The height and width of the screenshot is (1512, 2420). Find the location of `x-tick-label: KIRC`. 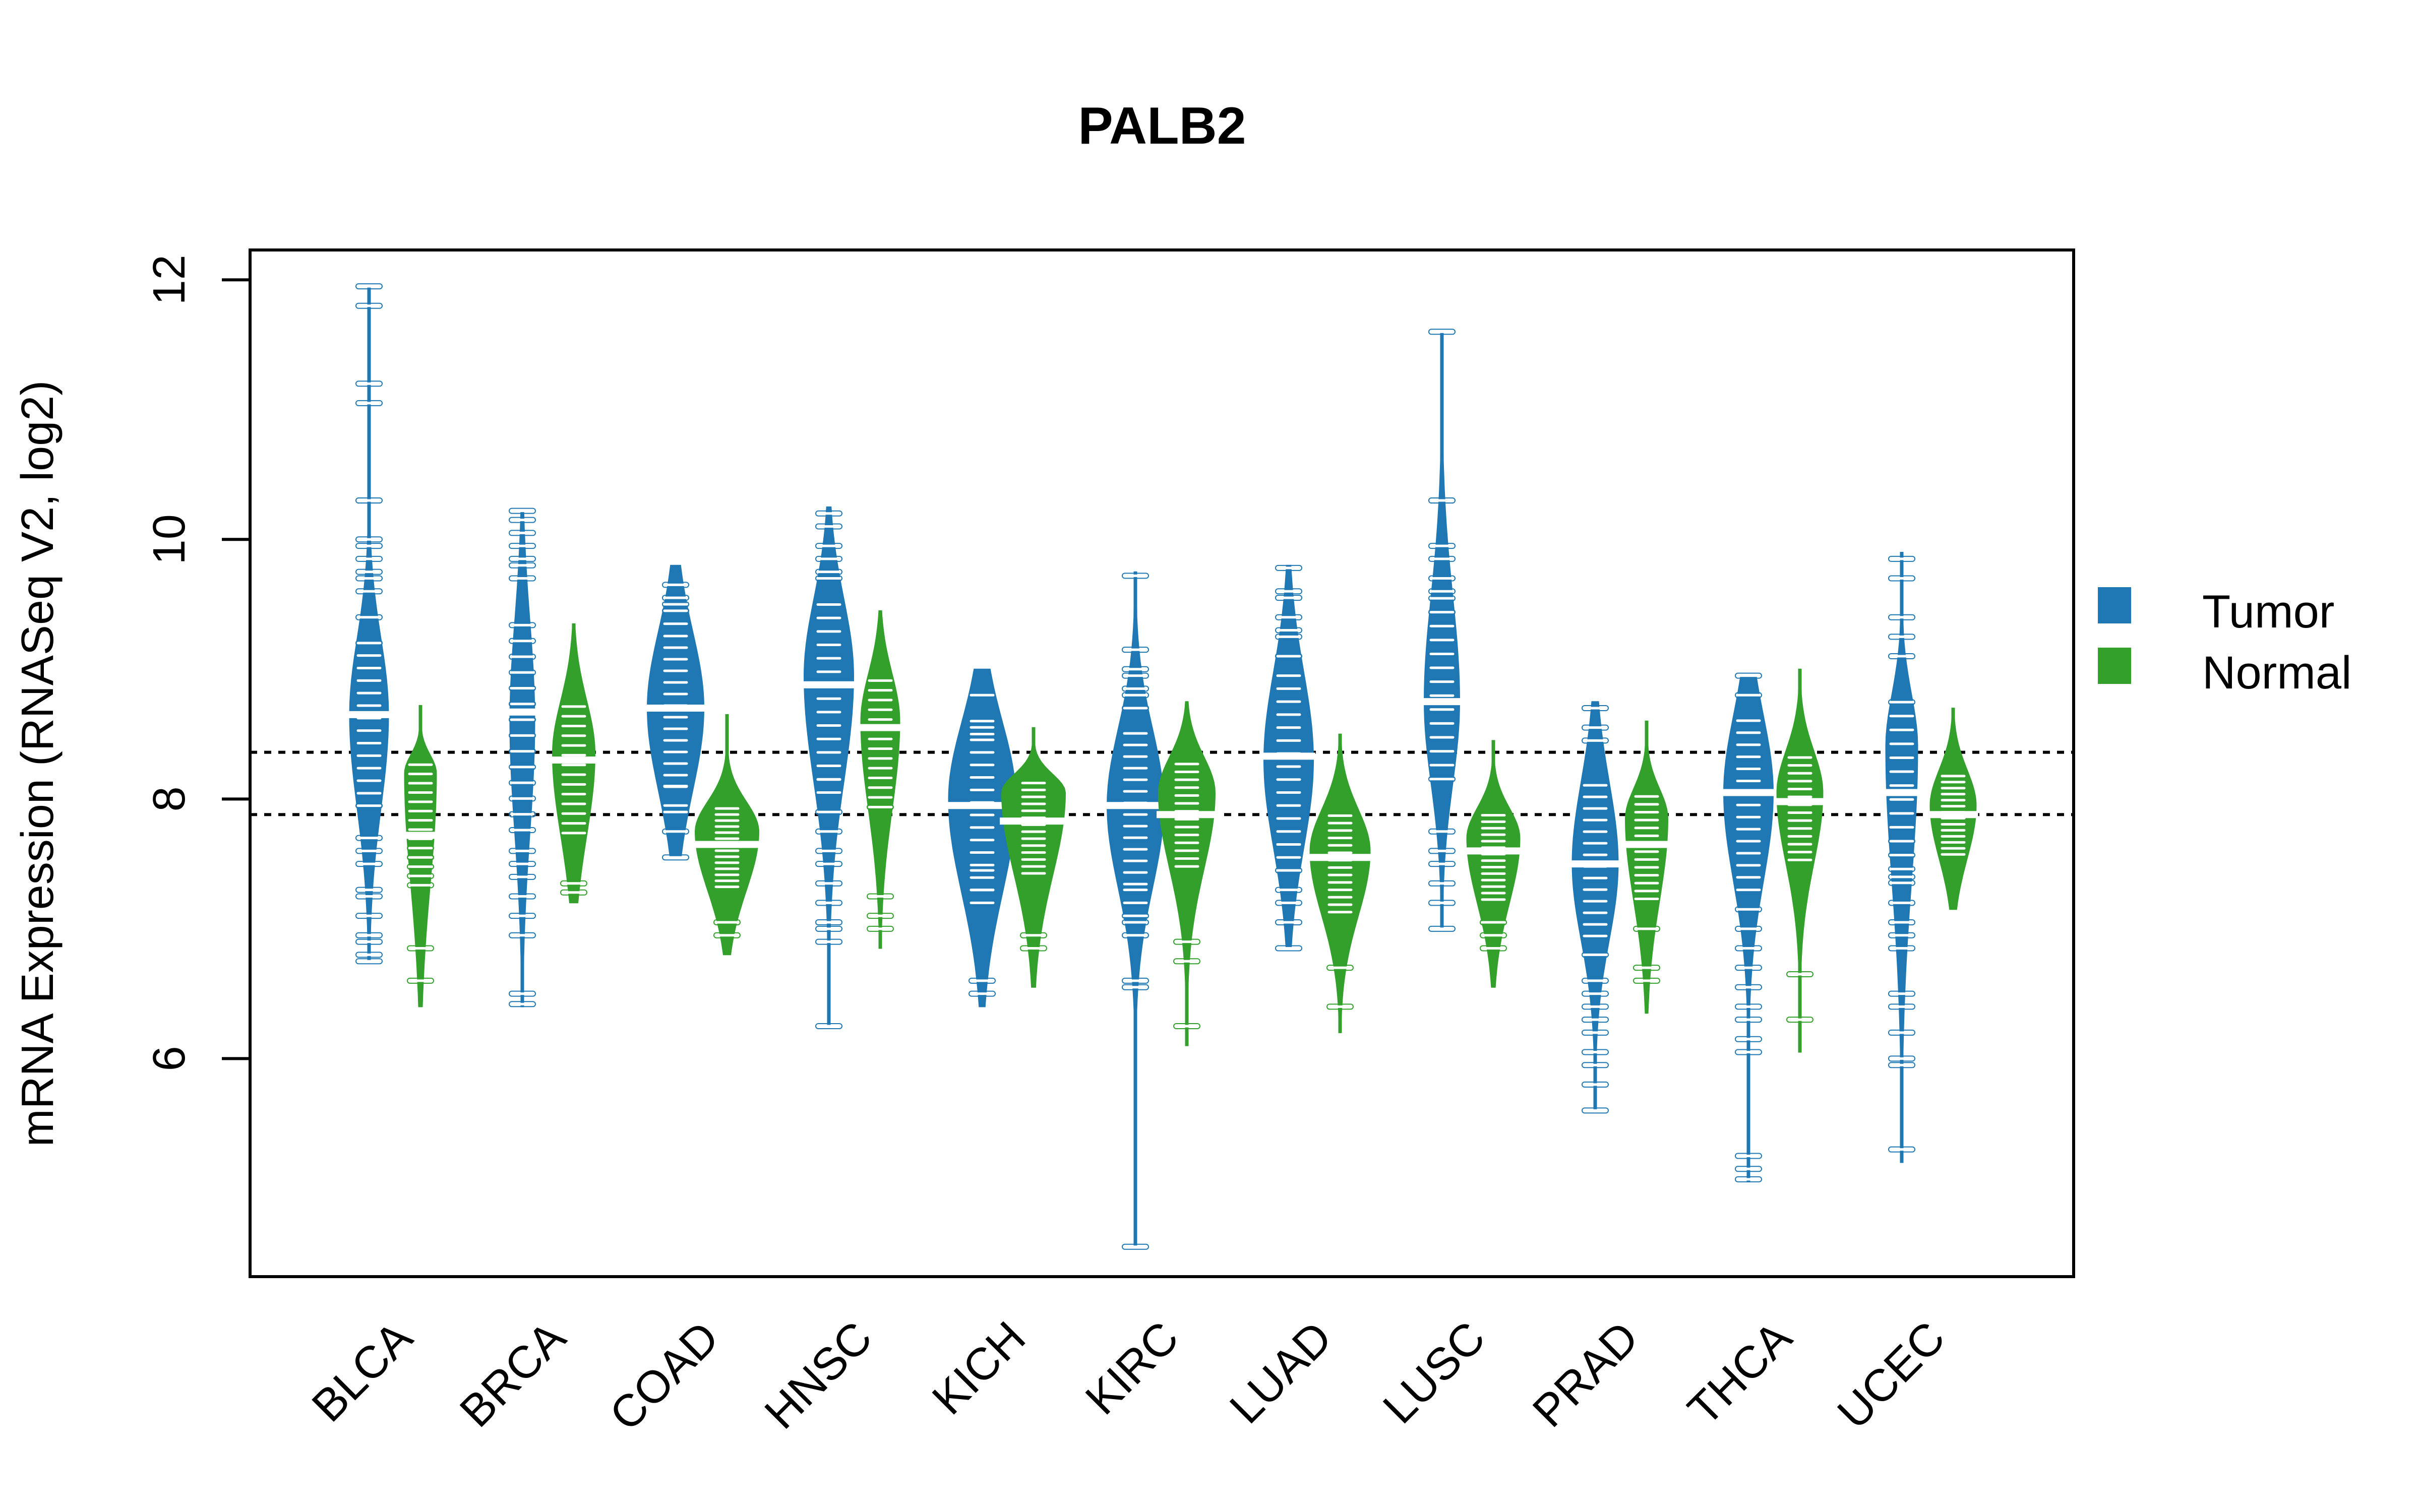

x-tick-label: KIRC is located at coordinates (1132, 1368).